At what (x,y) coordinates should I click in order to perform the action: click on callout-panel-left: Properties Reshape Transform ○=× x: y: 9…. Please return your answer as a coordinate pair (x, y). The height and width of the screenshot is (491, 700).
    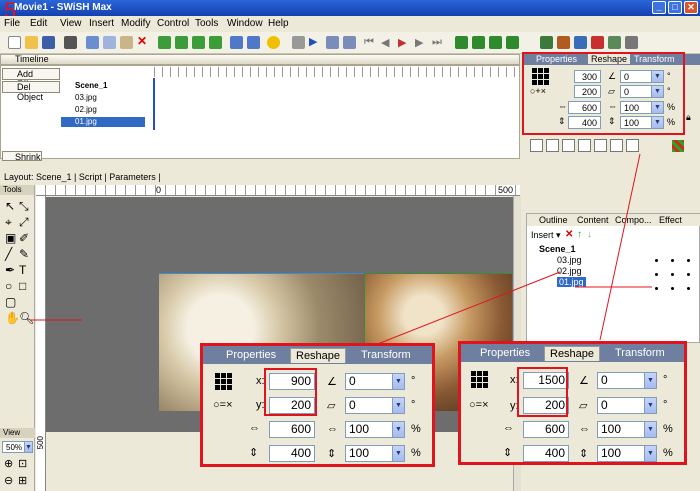
    Looking at the image, I should click on (317, 405).